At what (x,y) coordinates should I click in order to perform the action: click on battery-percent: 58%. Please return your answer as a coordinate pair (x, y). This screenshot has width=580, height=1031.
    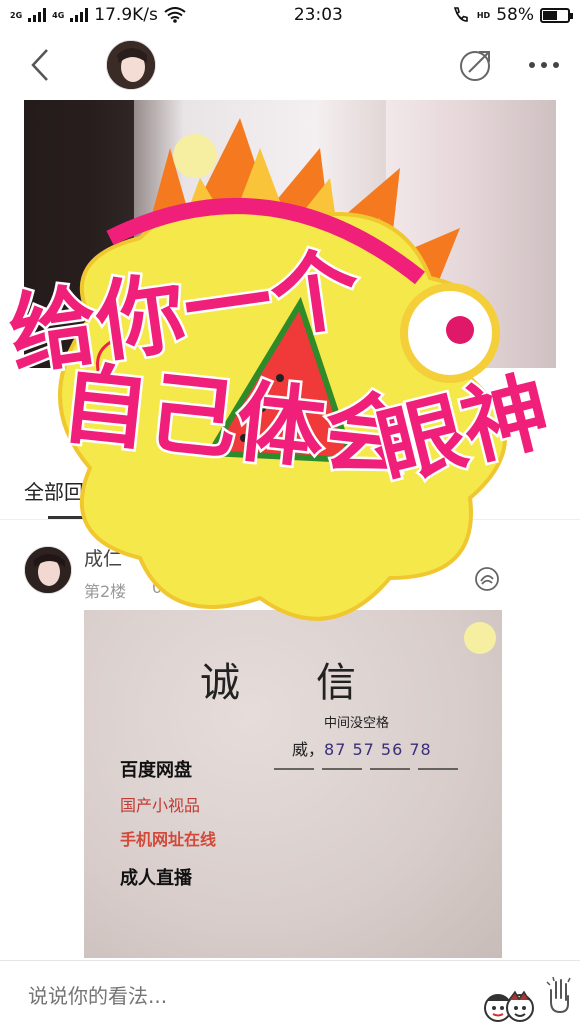
    Looking at the image, I should click on (515, 15).